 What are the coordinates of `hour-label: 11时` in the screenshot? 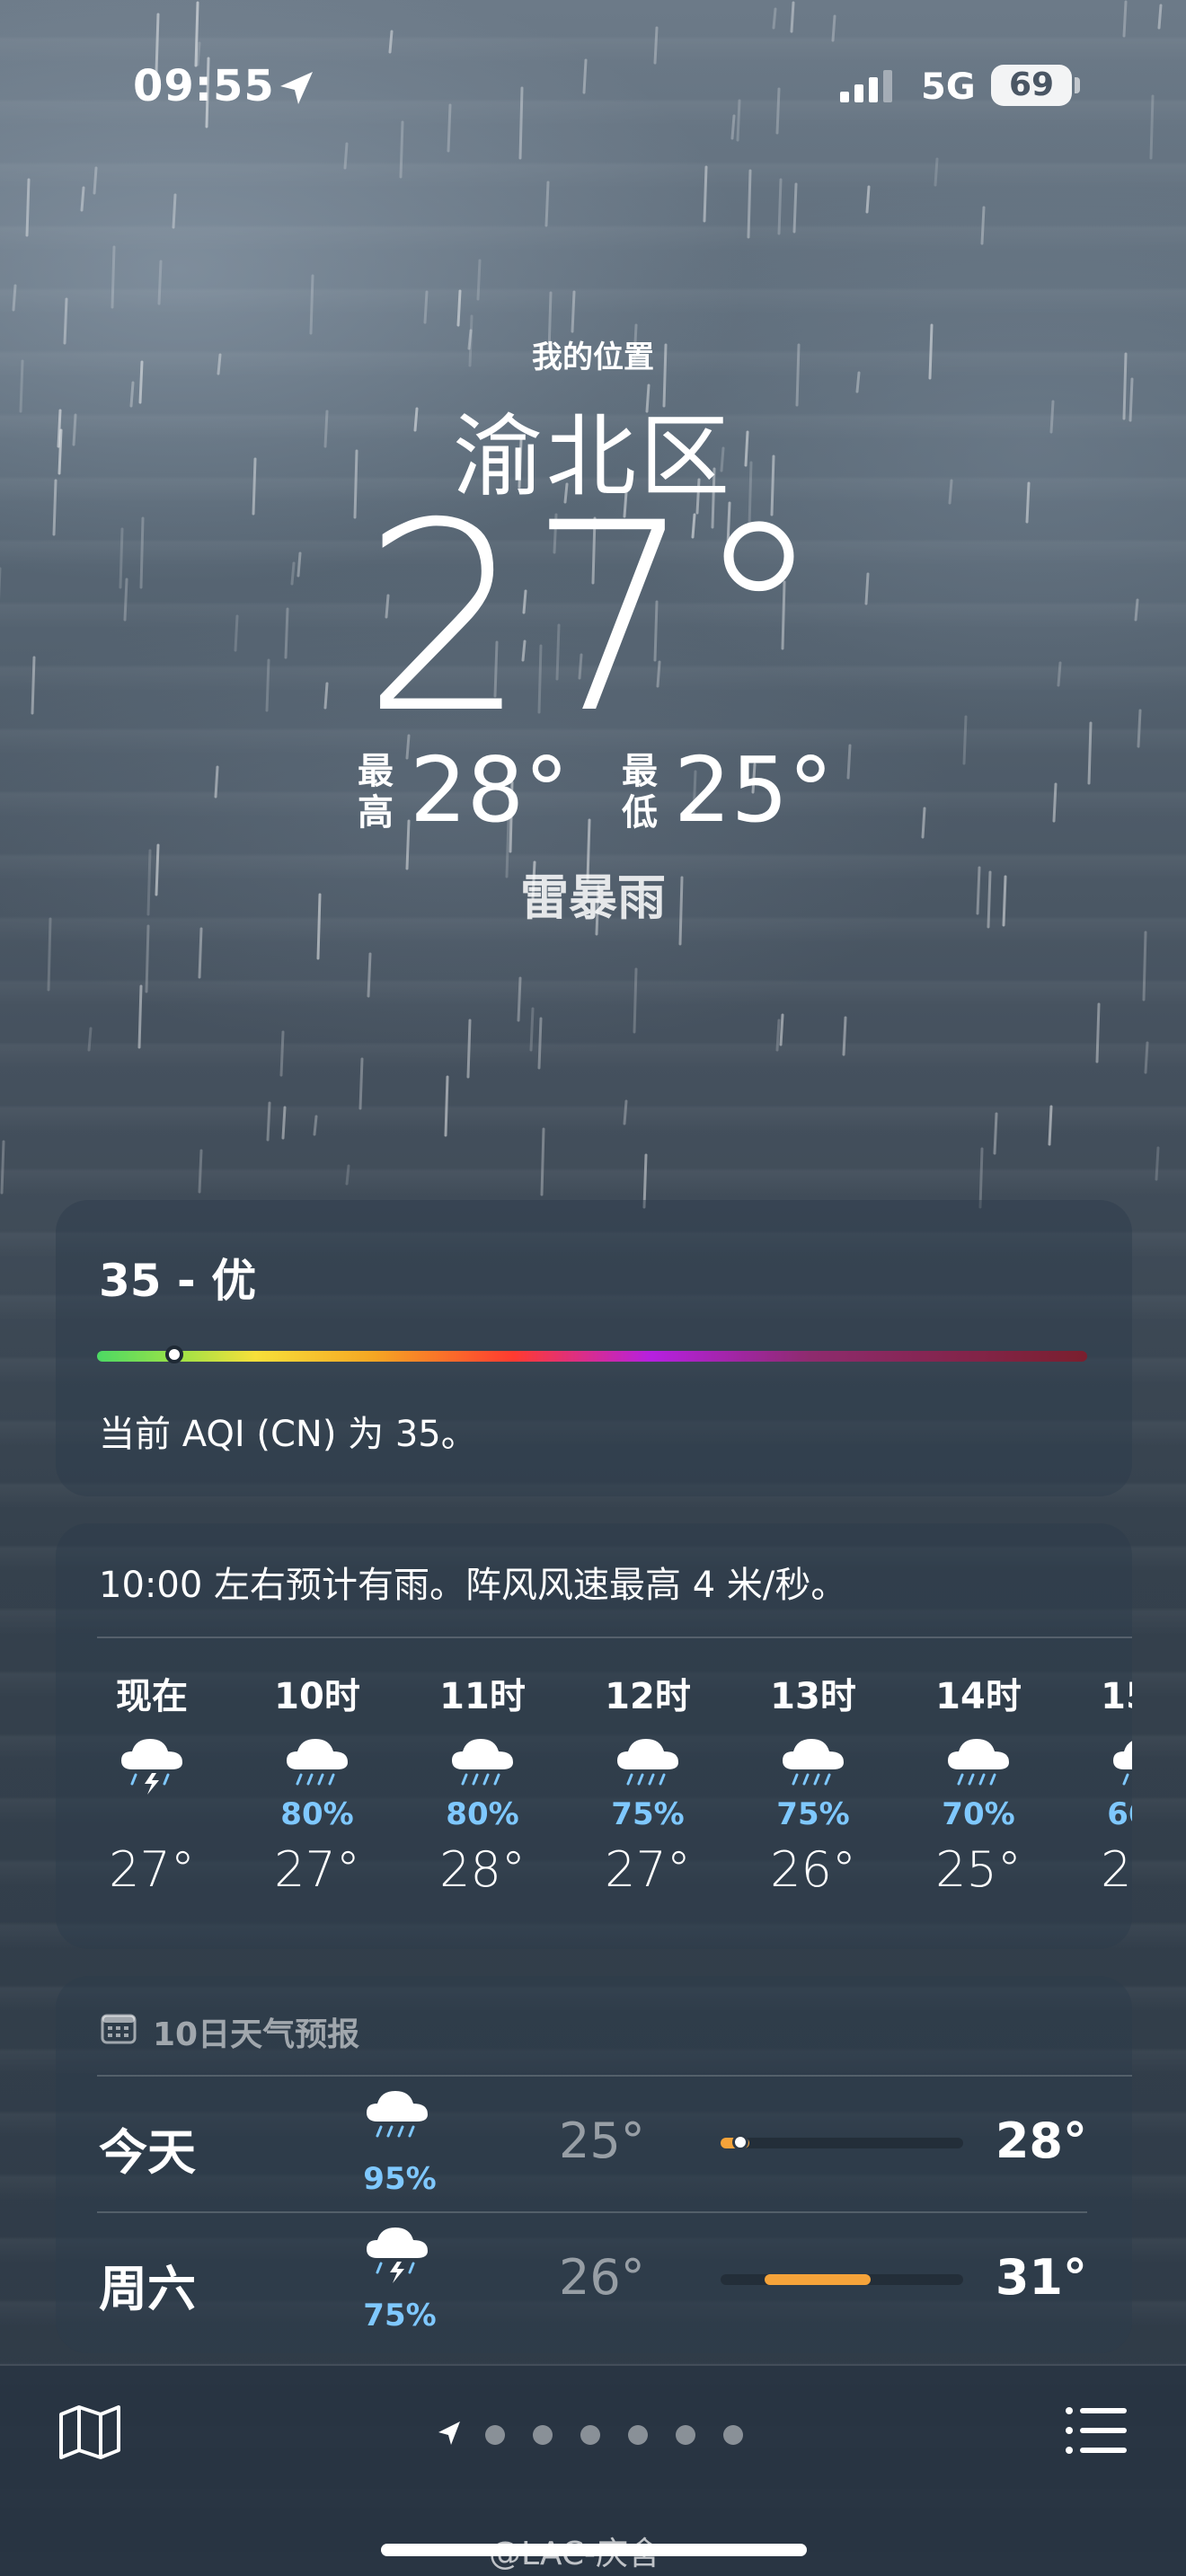 It's located at (482, 1696).